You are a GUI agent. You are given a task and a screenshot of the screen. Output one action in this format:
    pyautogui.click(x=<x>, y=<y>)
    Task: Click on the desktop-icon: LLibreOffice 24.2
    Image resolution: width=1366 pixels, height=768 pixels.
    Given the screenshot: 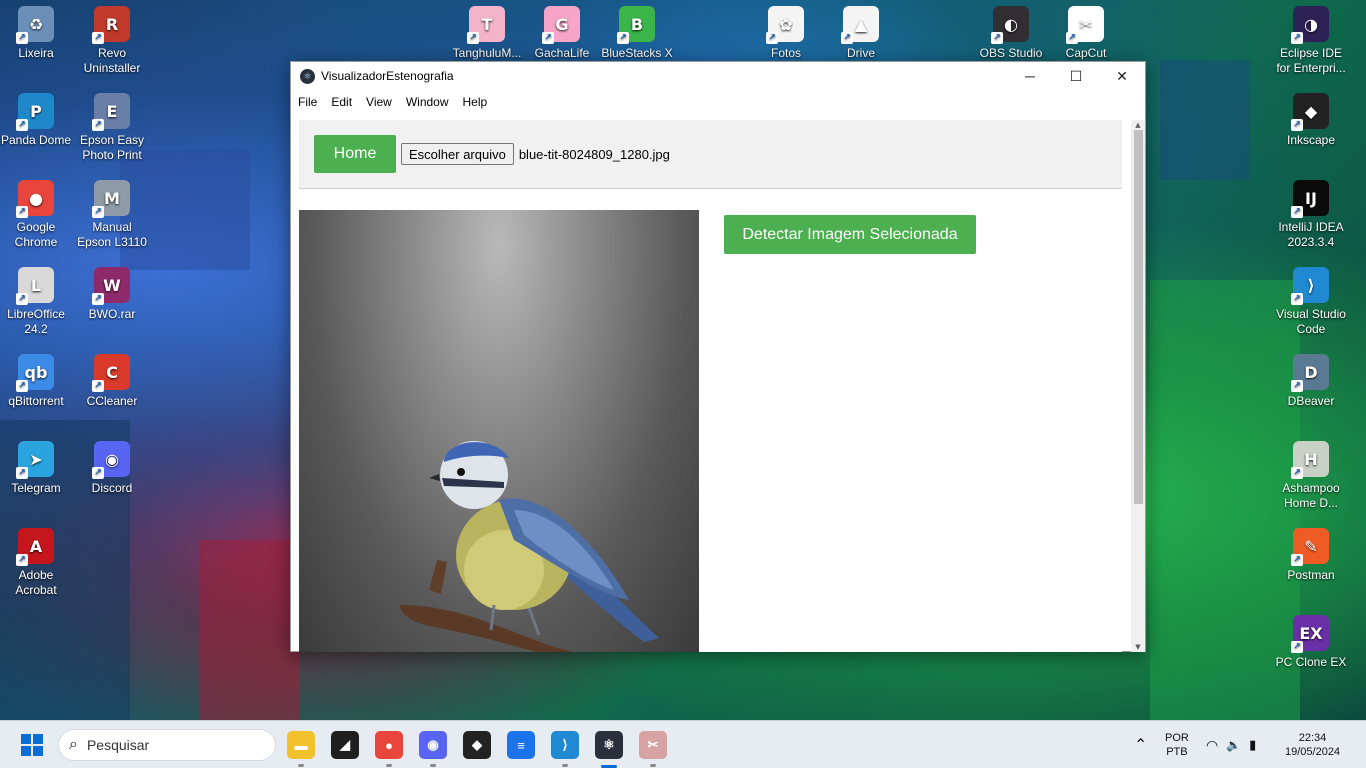 What is the action you would take?
    pyautogui.click(x=37, y=302)
    